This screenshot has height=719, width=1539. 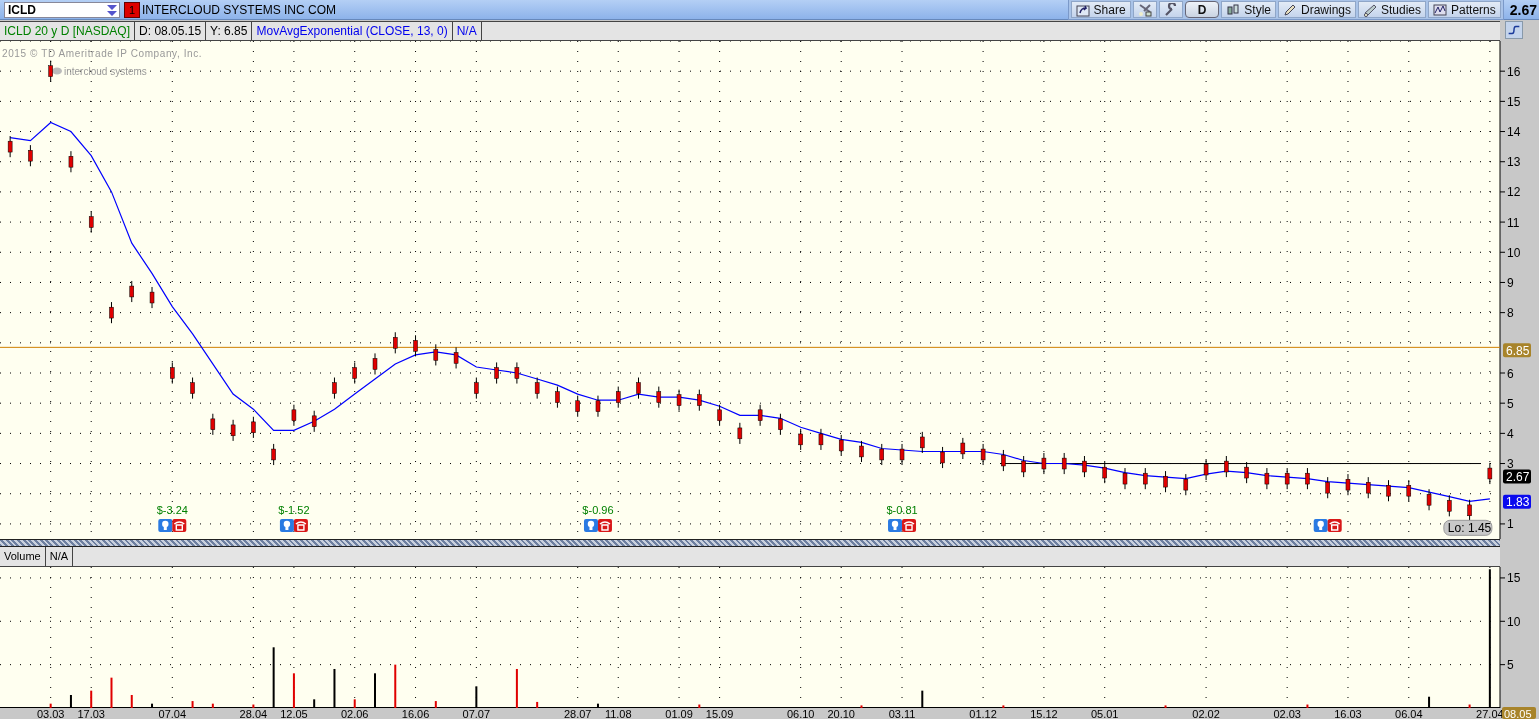 What do you see at coordinates (719, 713) in the screenshot?
I see `date-label: 15.09` at bounding box center [719, 713].